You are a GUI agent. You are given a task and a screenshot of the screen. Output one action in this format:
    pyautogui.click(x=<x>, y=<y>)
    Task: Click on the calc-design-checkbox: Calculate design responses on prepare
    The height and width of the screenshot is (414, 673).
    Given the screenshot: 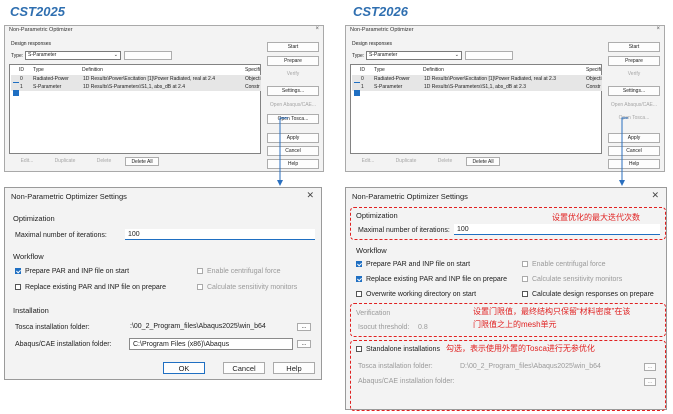 What is the action you would take?
    pyautogui.click(x=588, y=294)
    